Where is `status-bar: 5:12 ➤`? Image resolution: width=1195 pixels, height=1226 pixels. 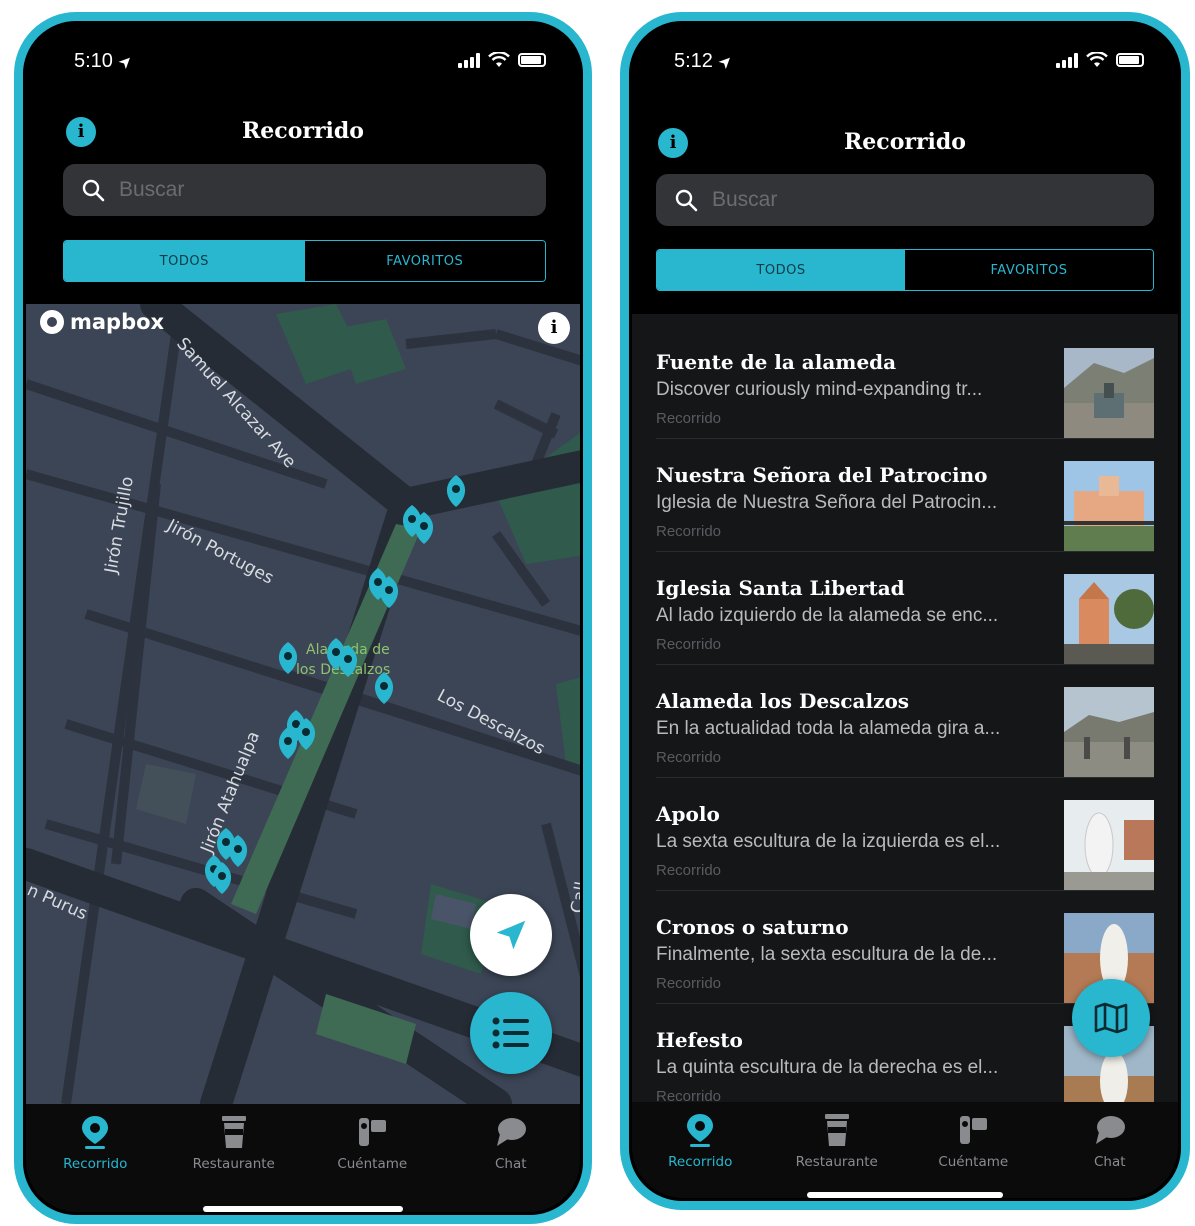
status-bar: 5:12 ➤ is located at coordinates (909, 63).